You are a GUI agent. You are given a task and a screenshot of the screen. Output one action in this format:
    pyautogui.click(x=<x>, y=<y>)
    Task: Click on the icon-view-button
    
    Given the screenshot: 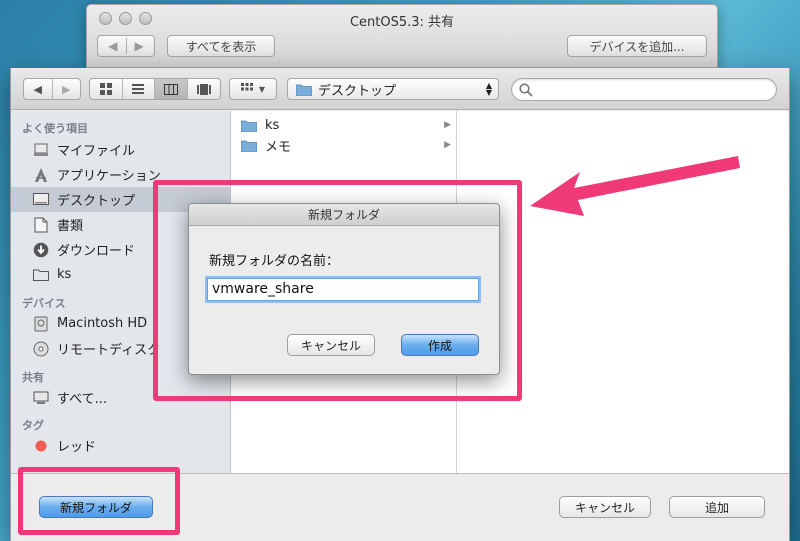 What is the action you would take?
    pyautogui.click(x=106, y=89)
    